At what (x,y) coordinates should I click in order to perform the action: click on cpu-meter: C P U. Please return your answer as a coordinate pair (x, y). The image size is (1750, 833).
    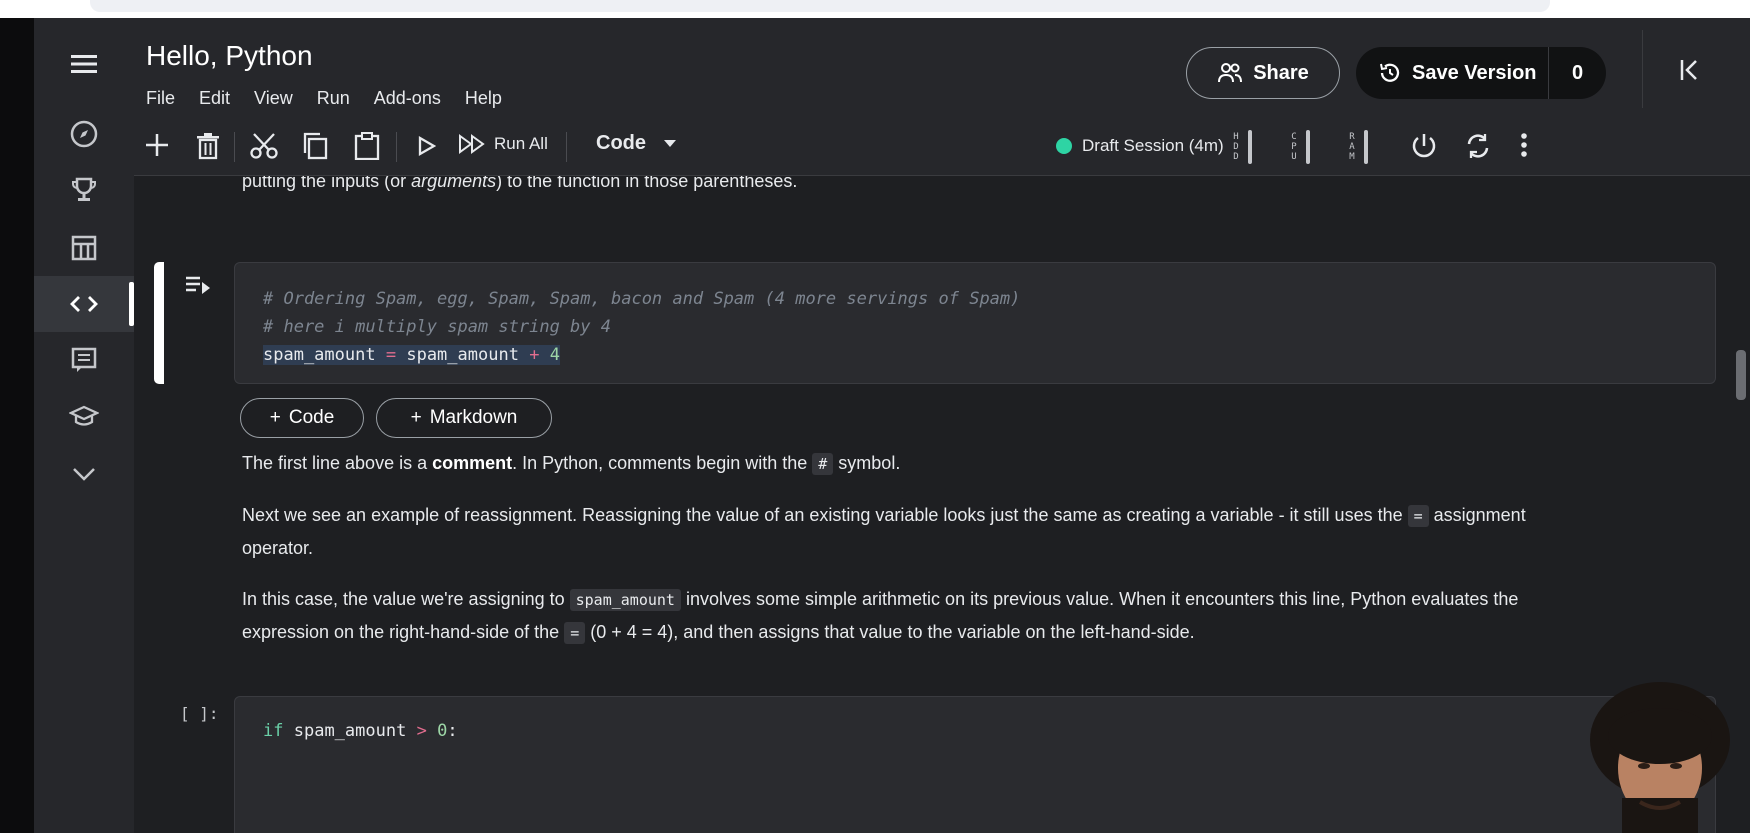
    Looking at the image, I should click on (1300, 147).